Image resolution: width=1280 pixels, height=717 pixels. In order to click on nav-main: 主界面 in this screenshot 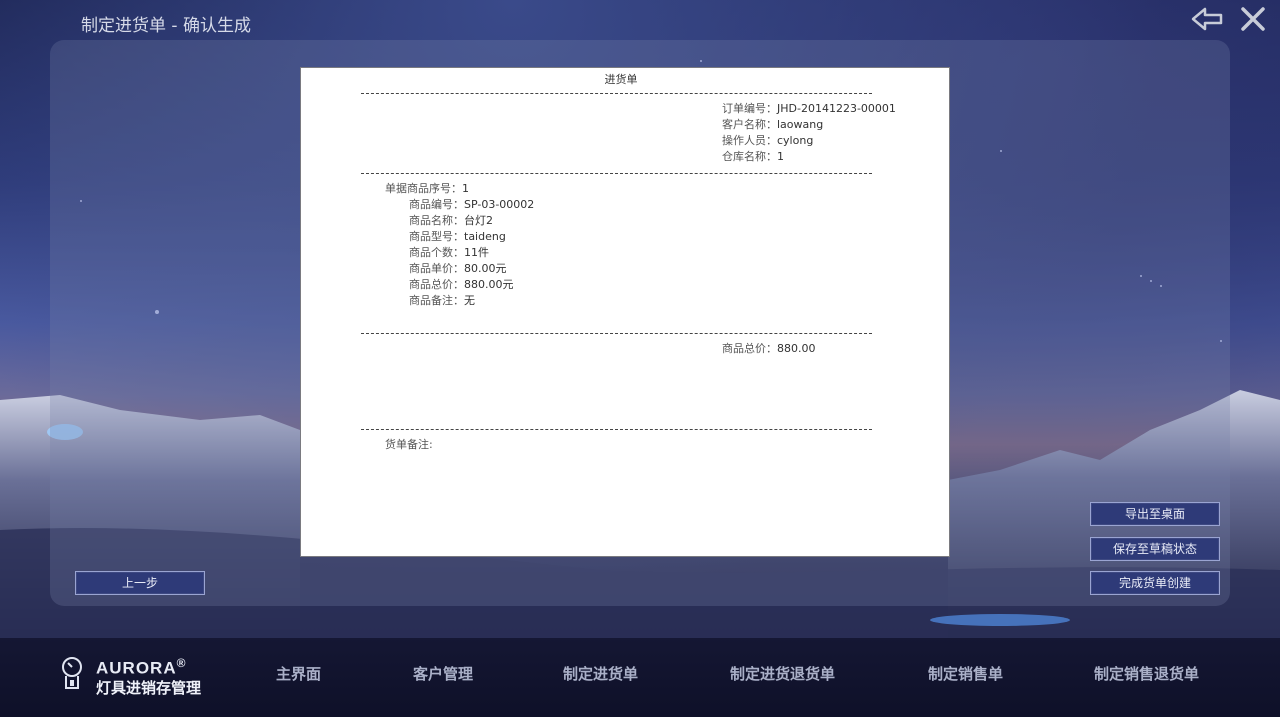, I will do `click(298, 673)`.